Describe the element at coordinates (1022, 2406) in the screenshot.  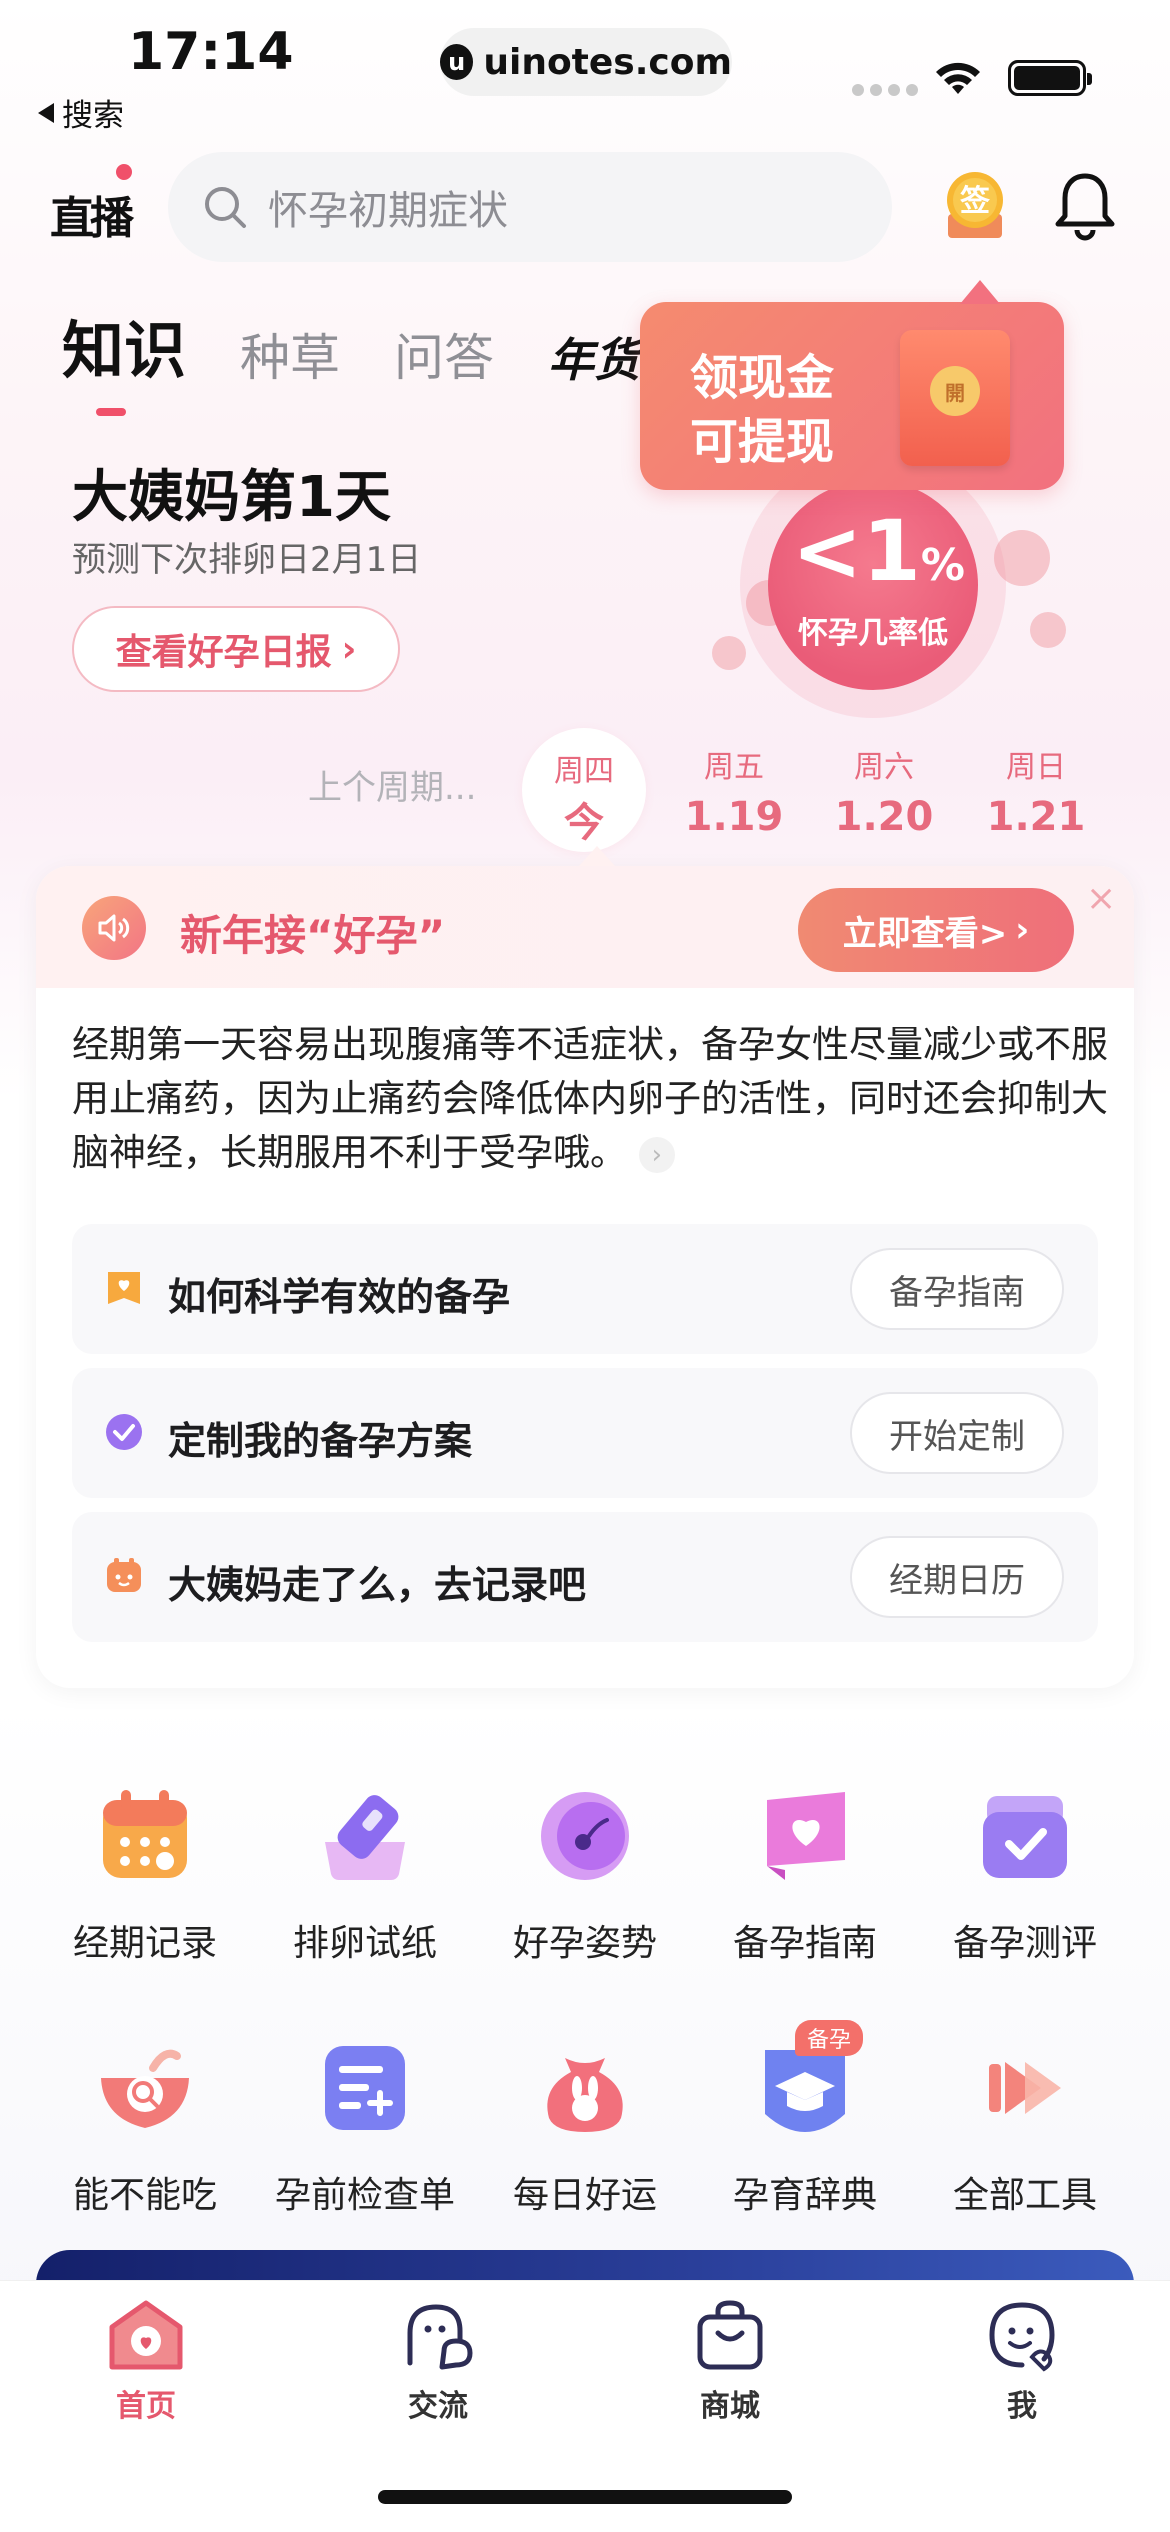
I see `nav-label: 我` at that location.